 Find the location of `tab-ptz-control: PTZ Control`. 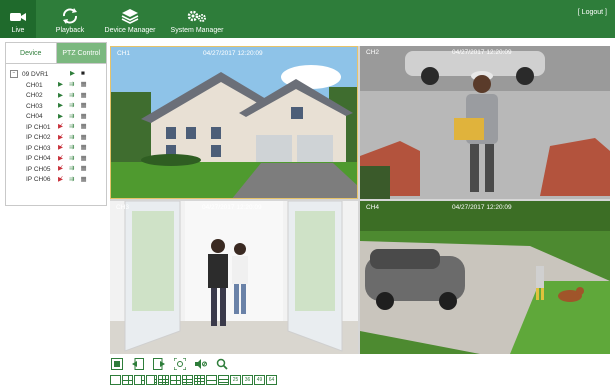

tab-ptz-control: PTZ Control is located at coordinates (81, 53).